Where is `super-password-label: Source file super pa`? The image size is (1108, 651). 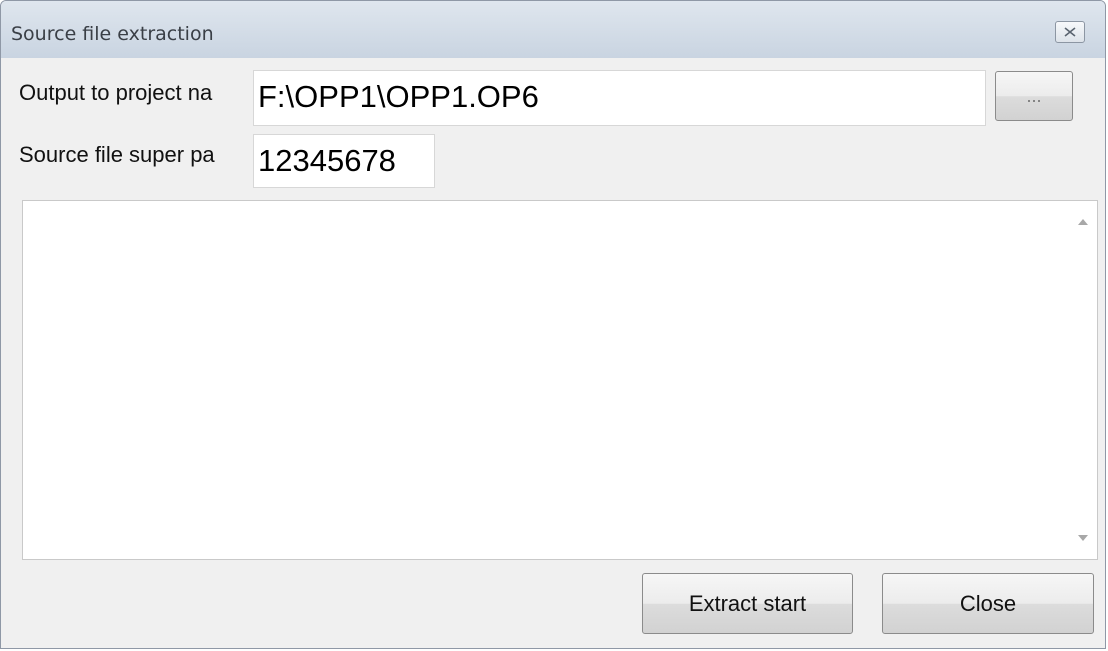
super-password-label: Source file super pa is located at coordinates (117, 154).